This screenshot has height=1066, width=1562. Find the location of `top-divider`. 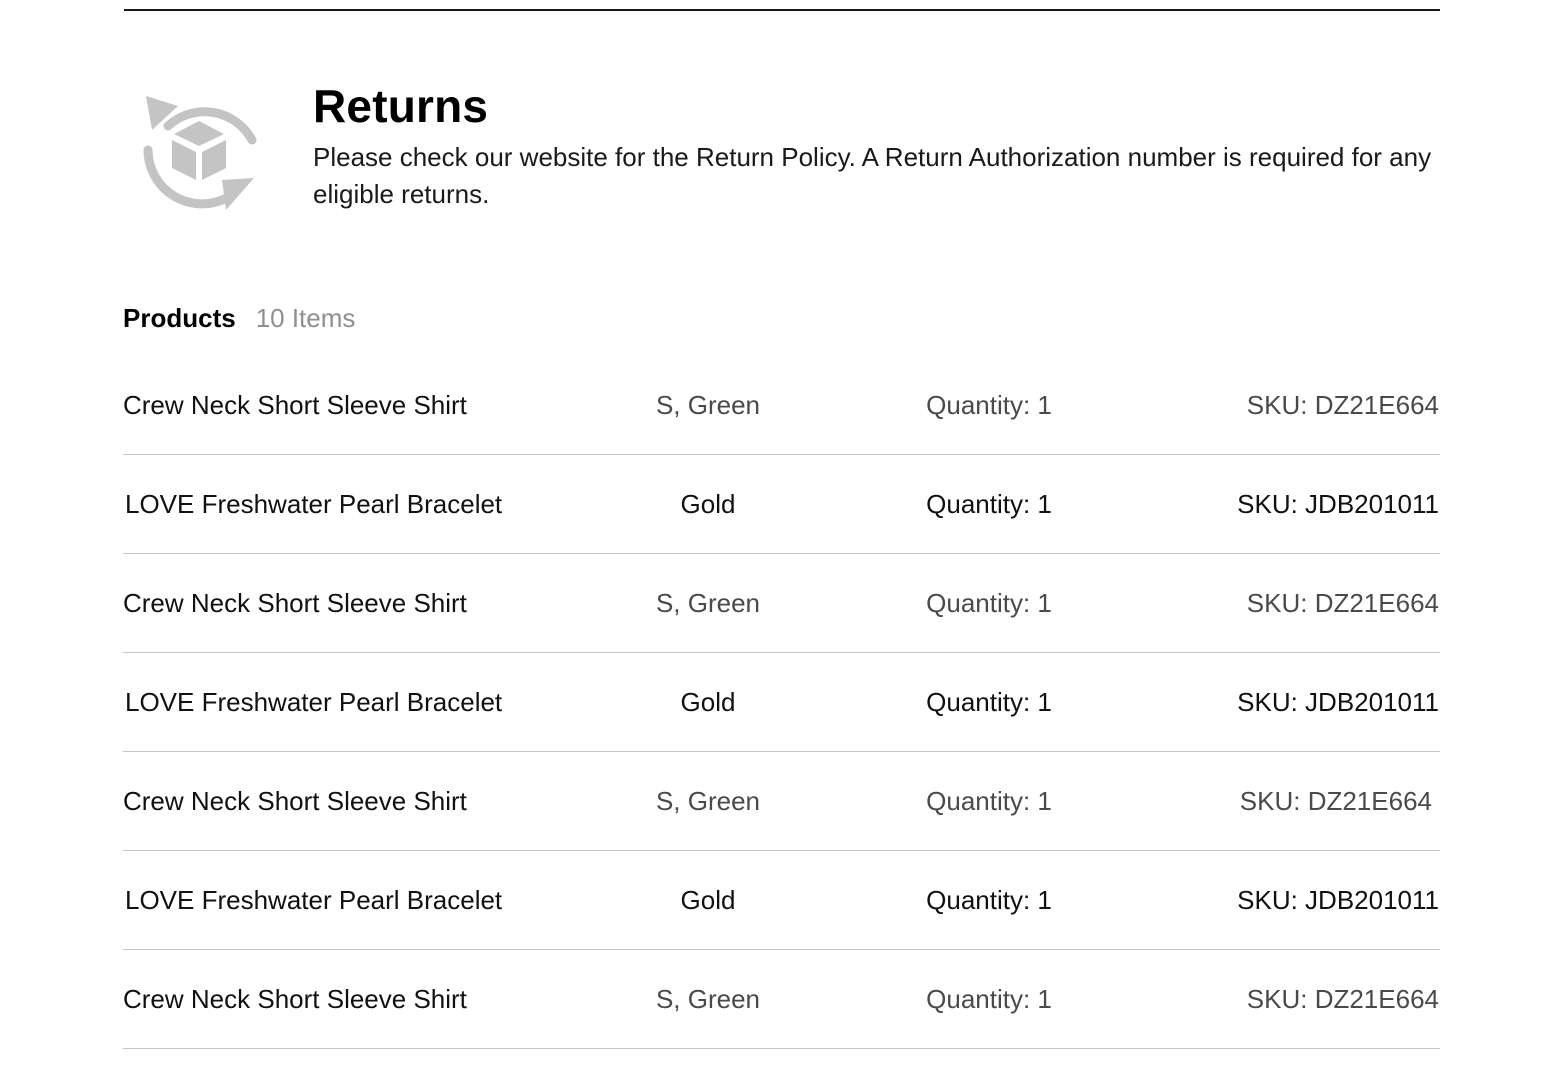

top-divider is located at coordinates (782, 10).